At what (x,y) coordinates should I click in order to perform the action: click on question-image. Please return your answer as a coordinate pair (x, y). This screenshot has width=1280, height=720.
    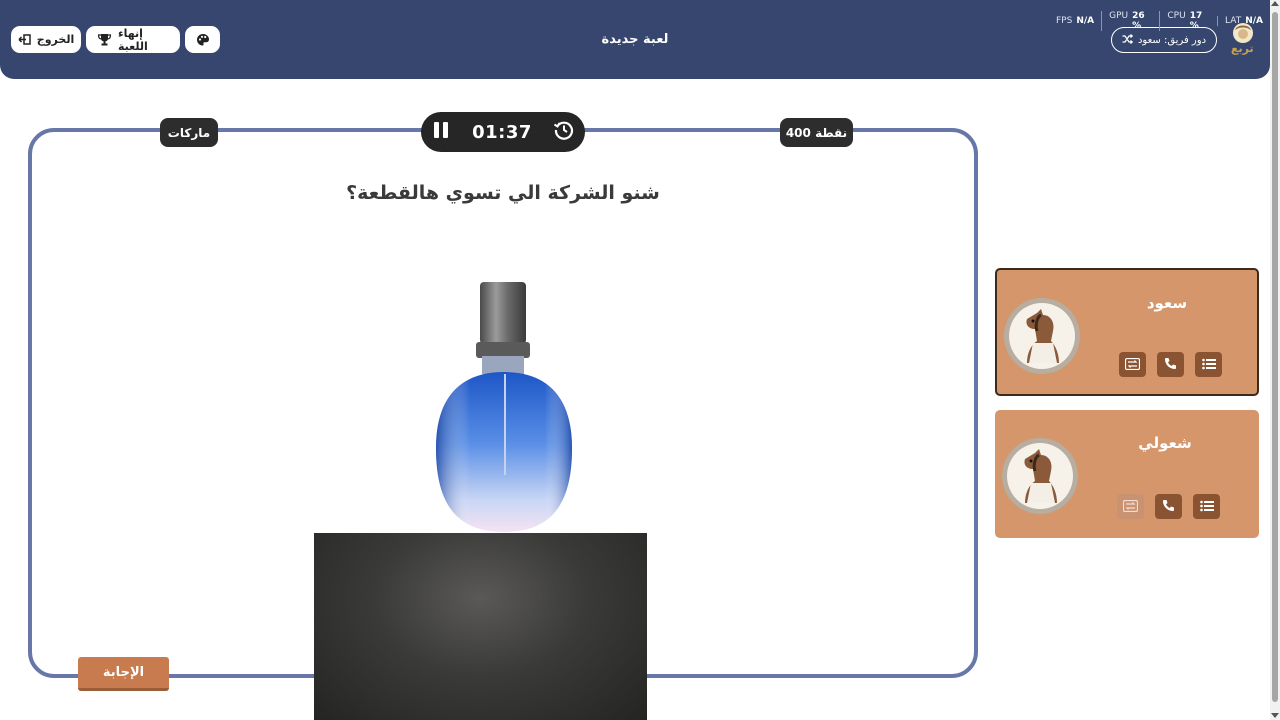
    Looking at the image, I should click on (504, 407).